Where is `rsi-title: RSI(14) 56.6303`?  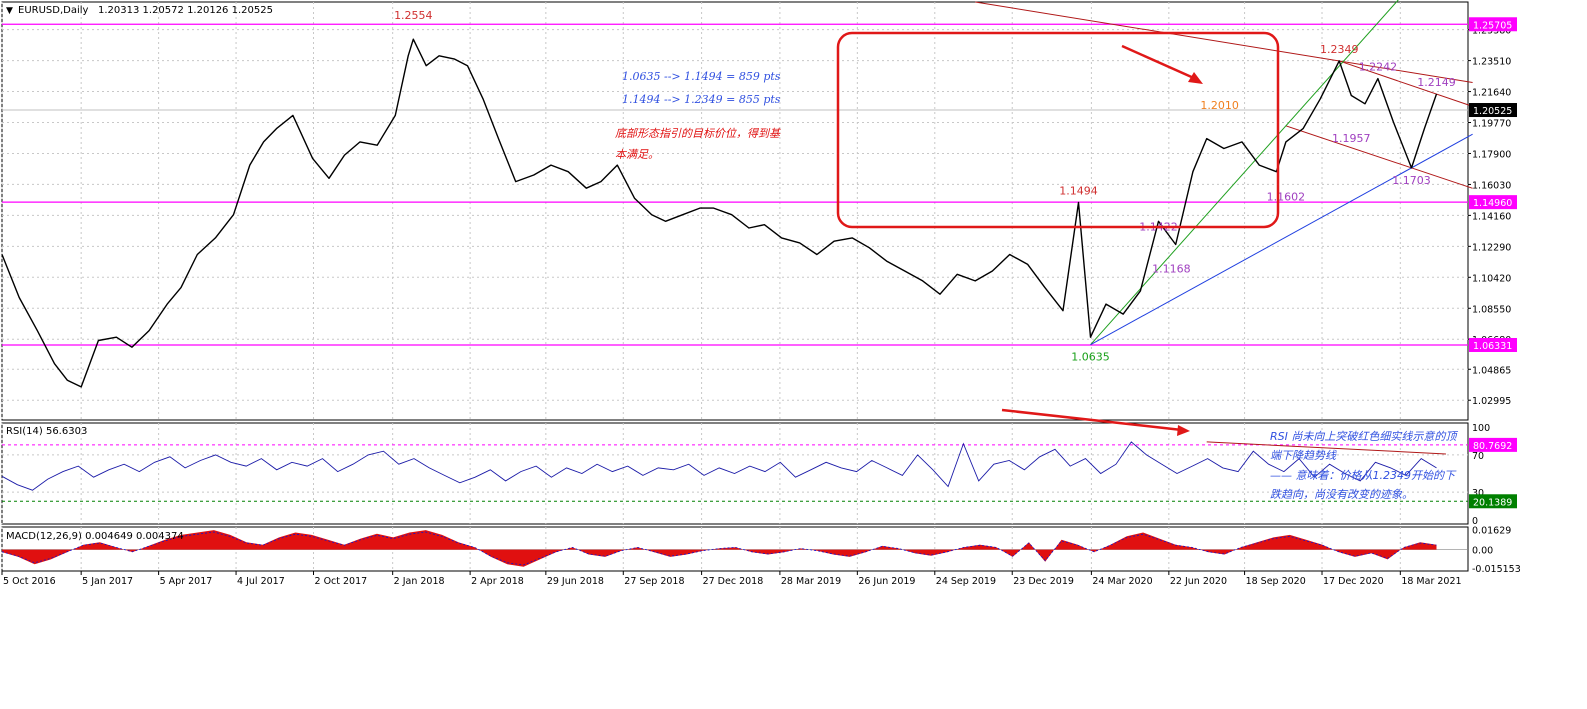 rsi-title: RSI(14) 56.6303 is located at coordinates (46, 431).